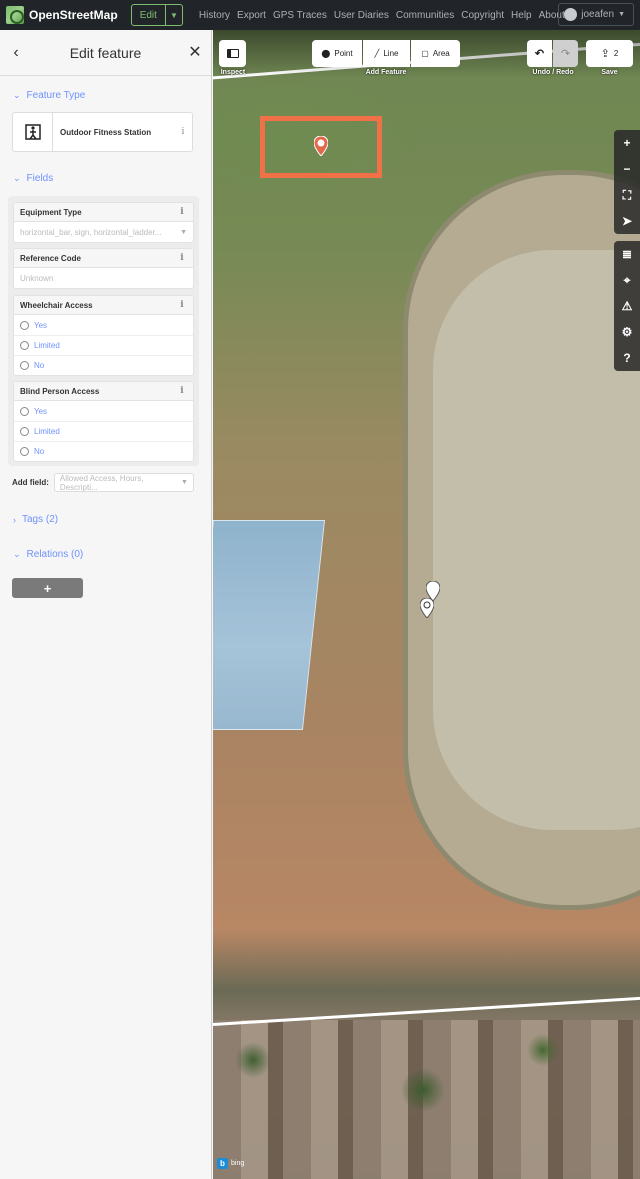  Describe the element at coordinates (39, 451) in the screenshot. I see `blind-option-label: No` at that location.